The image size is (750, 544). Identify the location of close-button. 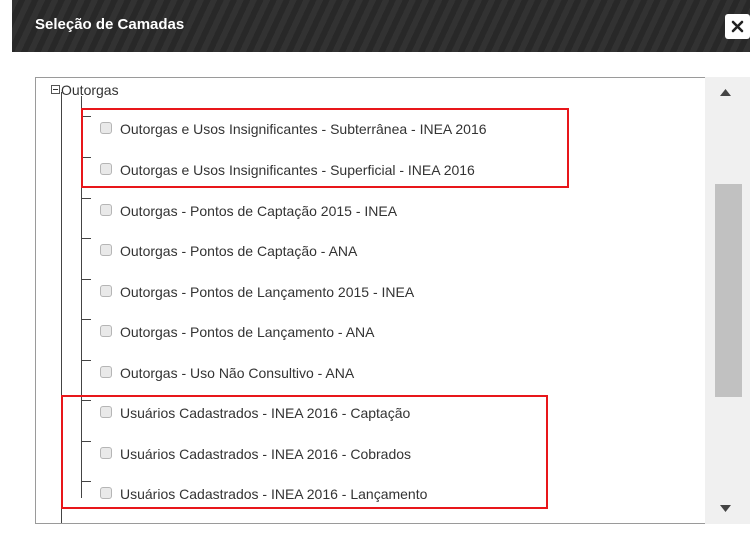
(737, 26).